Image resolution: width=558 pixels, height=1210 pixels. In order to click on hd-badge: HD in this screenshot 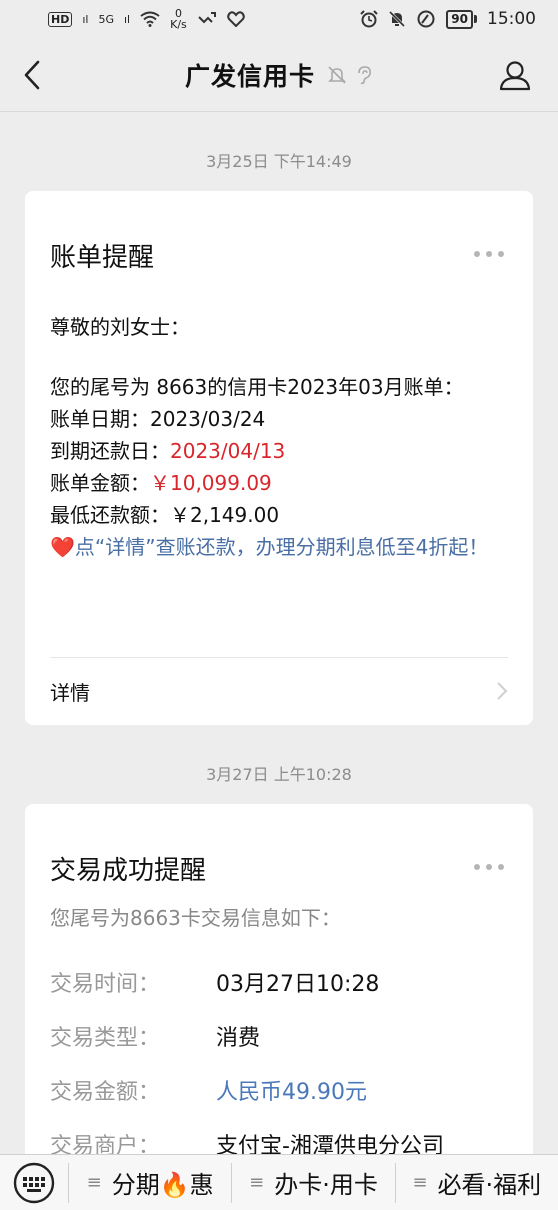, I will do `click(60, 19)`.